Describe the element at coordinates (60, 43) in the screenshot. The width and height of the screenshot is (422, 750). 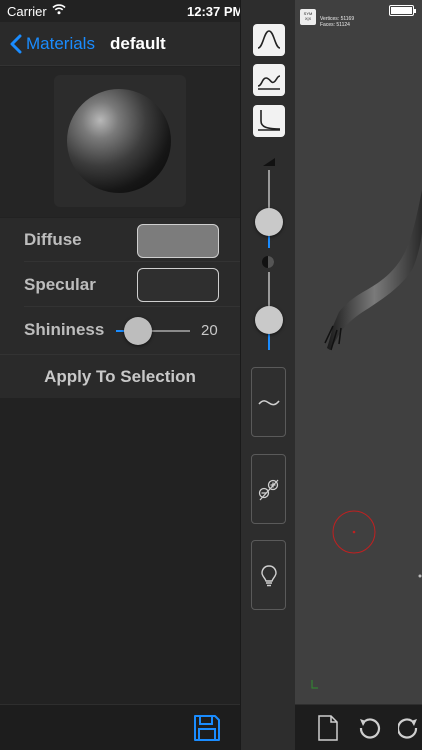
I see `back-button-label: Materials` at that location.